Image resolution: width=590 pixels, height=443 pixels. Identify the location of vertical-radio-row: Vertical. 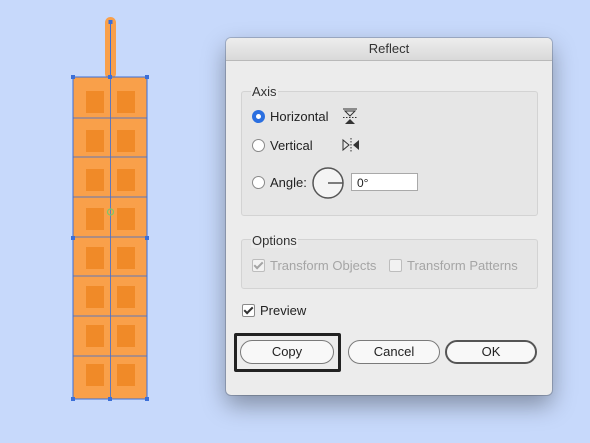
(282, 145).